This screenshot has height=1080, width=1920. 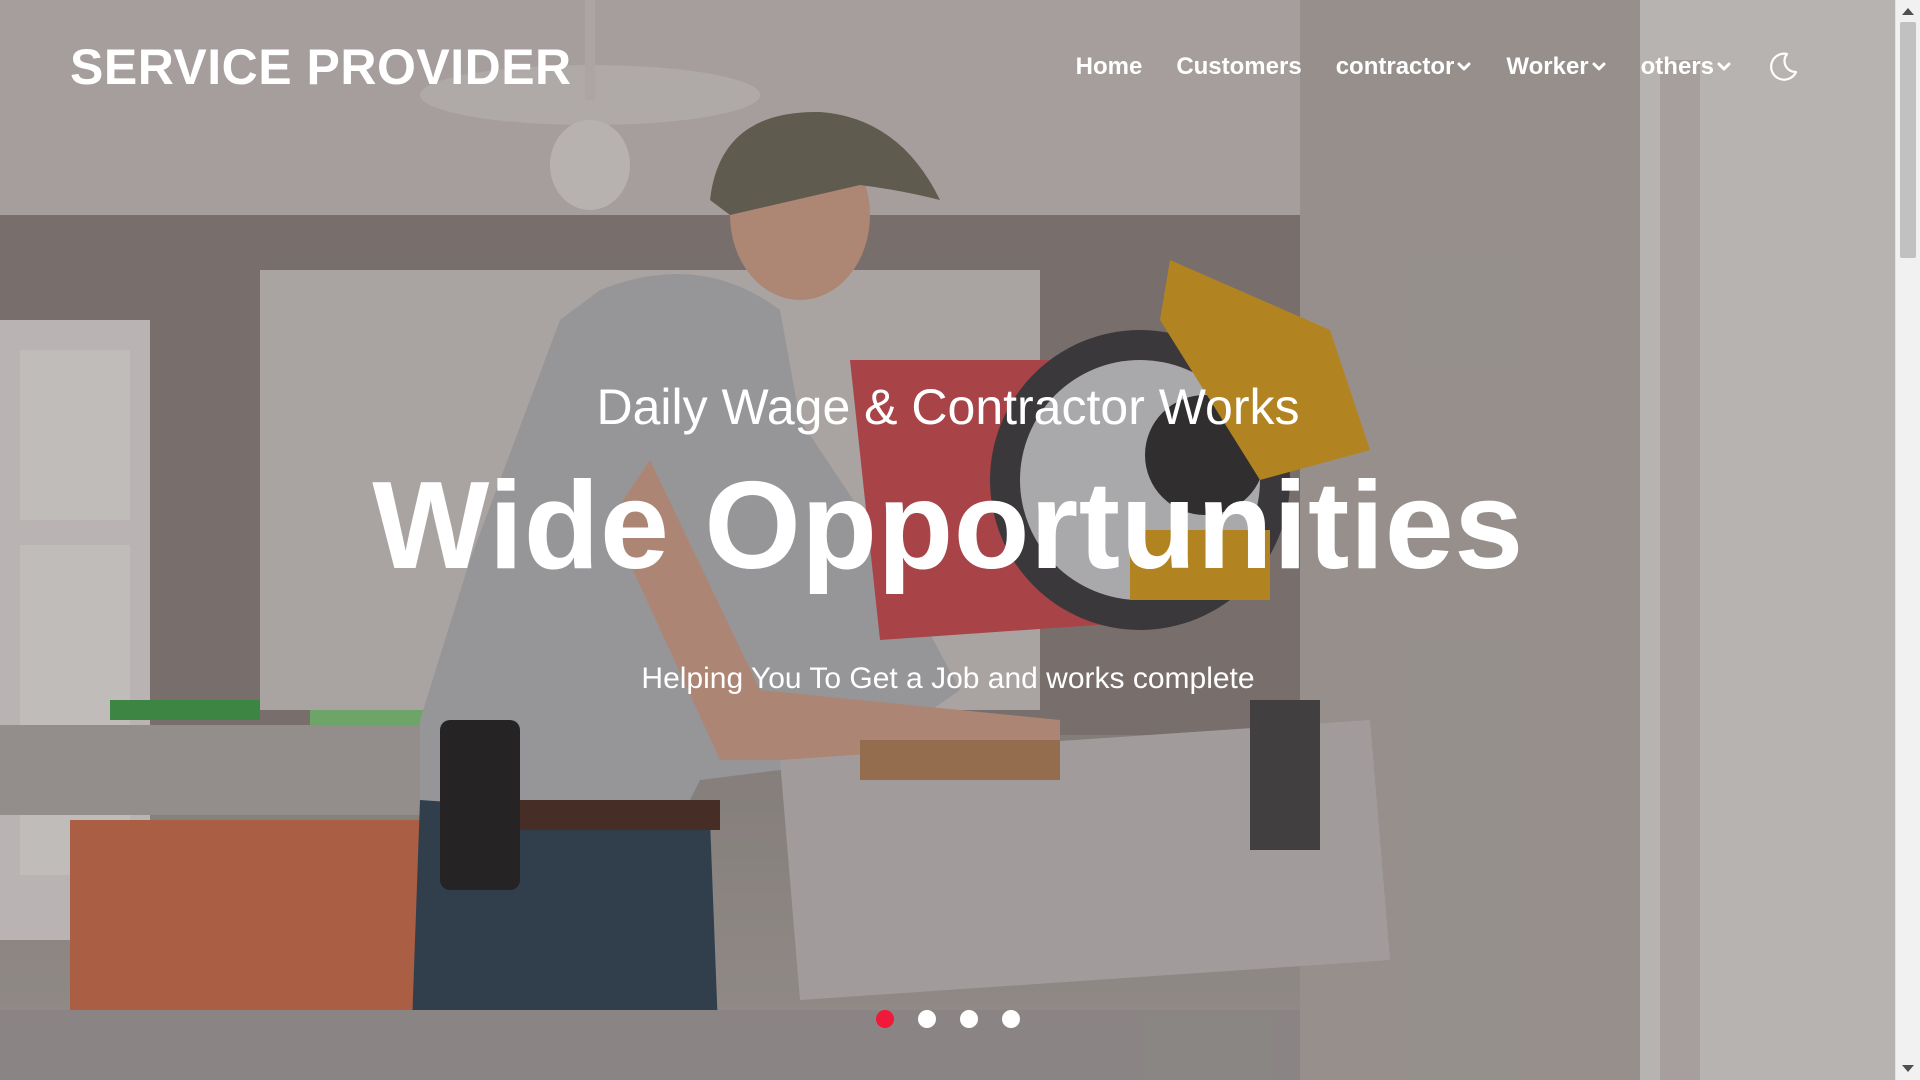 What do you see at coordinates (1783, 67) in the screenshot?
I see `moon-icon` at bounding box center [1783, 67].